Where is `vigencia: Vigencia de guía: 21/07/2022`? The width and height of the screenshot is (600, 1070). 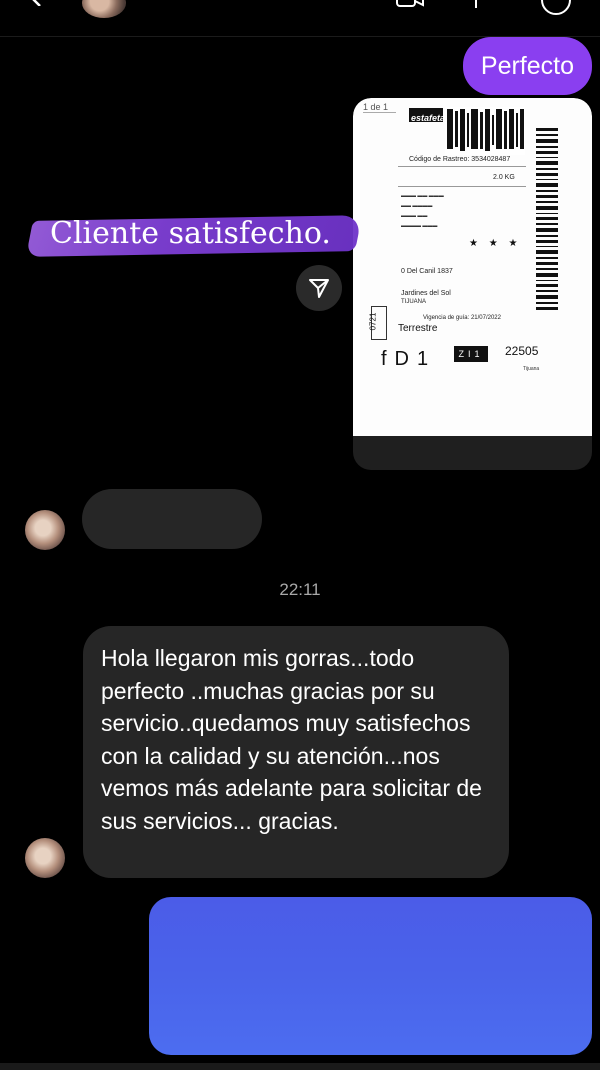
vigencia: Vigencia de guía: 21/07/2022 is located at coordinates (462, 318).